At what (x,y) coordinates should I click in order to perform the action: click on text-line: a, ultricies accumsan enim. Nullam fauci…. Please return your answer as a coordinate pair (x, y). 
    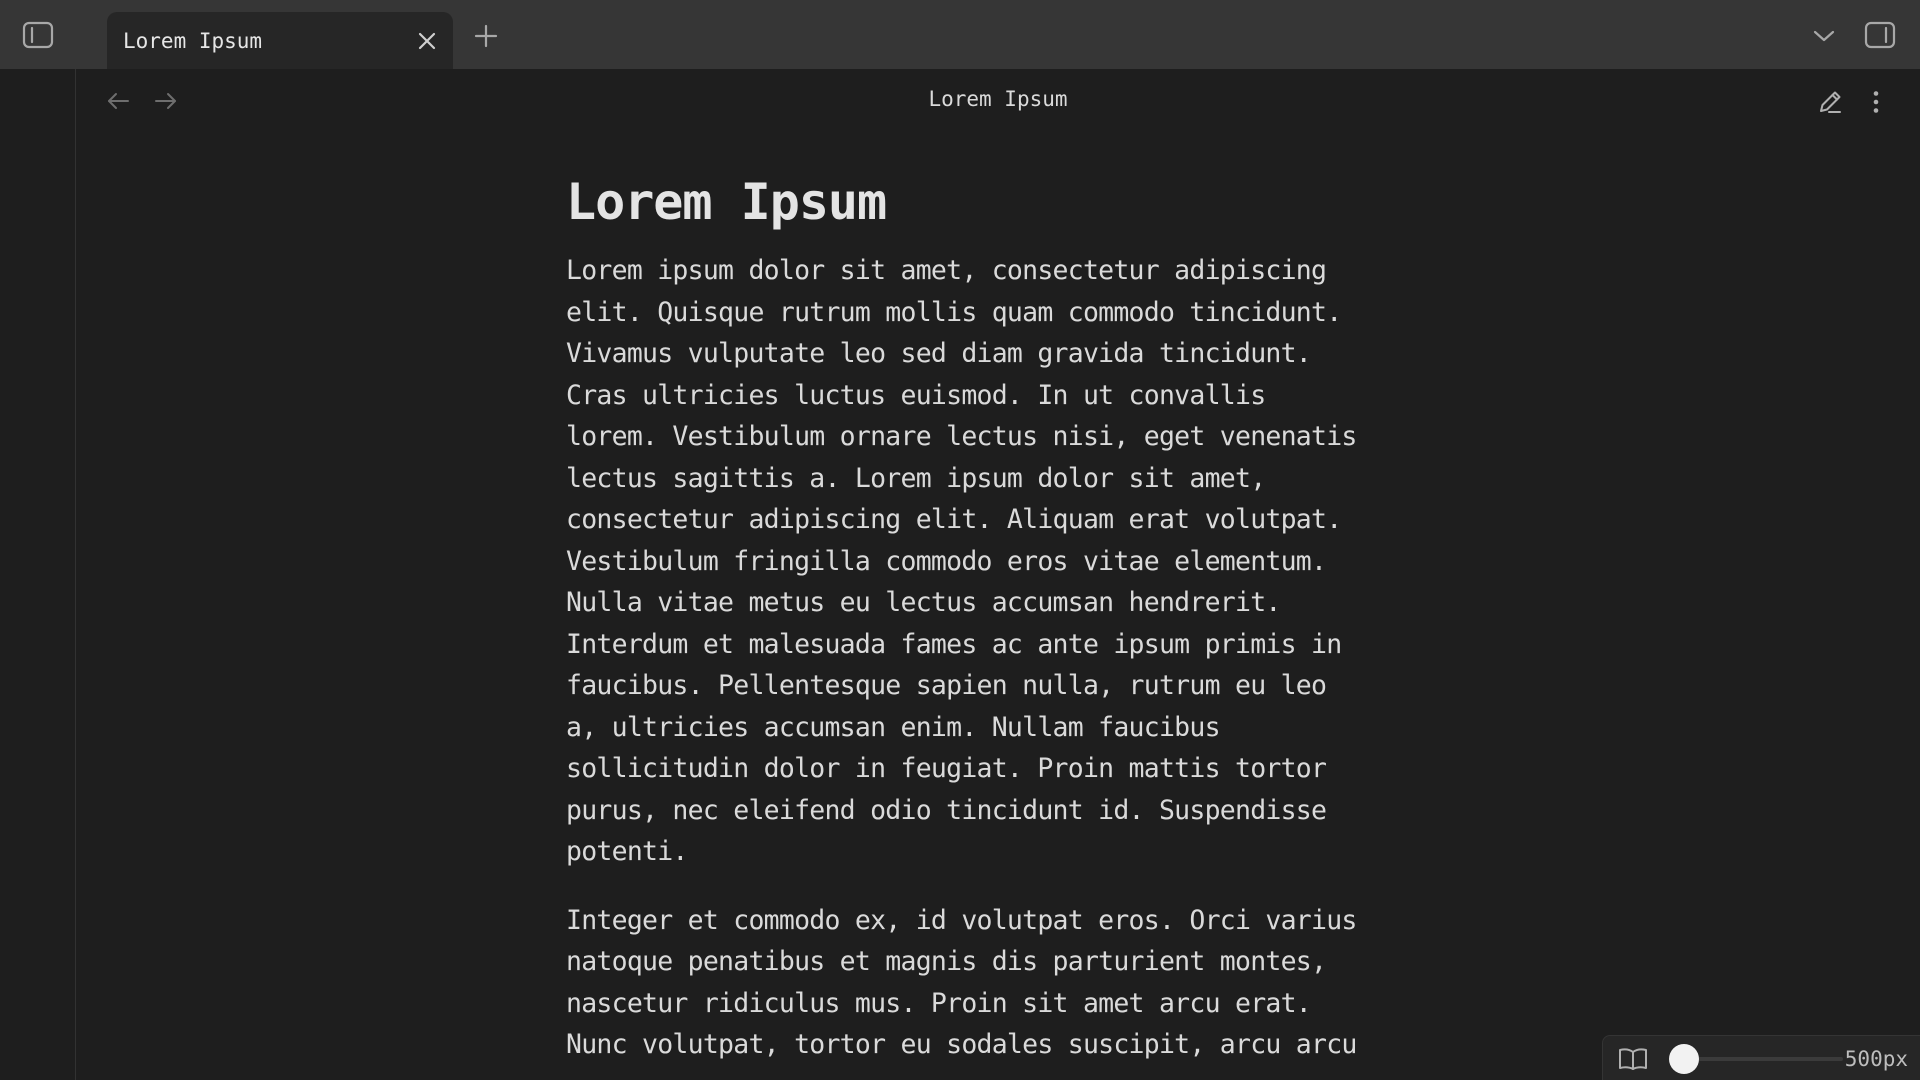
    Looking at the image, I should click on (893, 727).